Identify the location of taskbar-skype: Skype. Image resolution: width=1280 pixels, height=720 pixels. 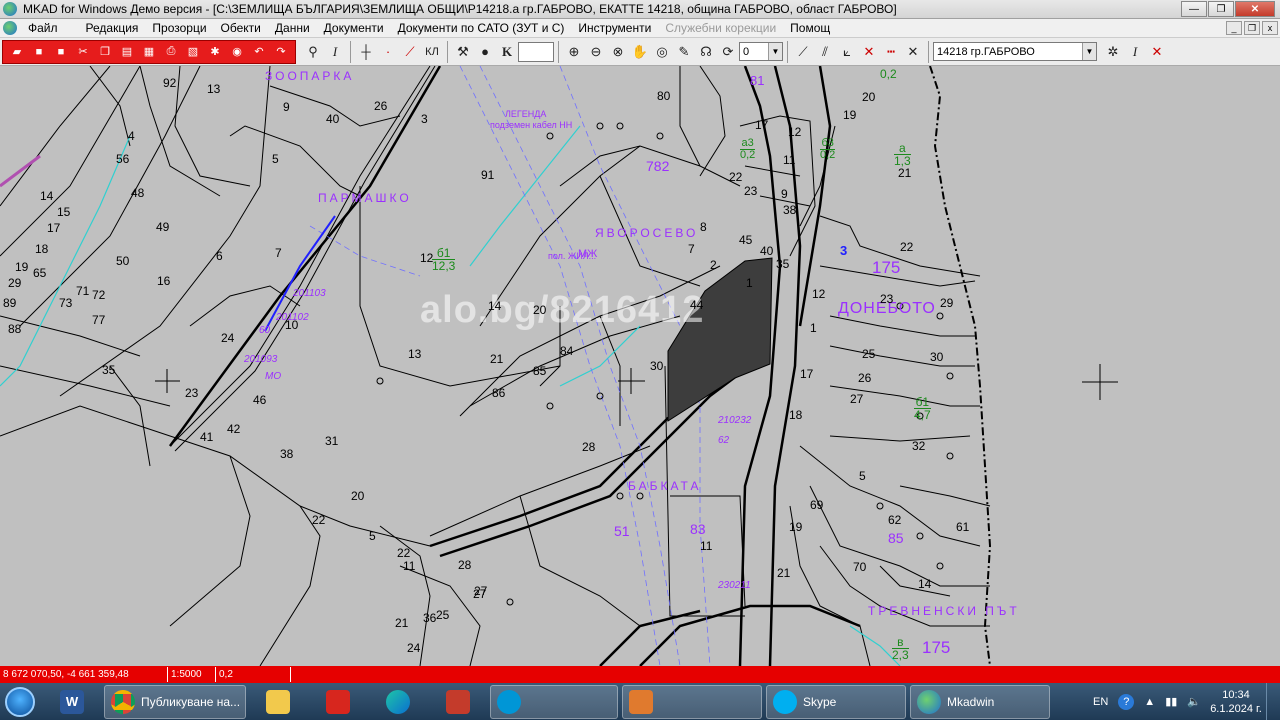
(836, 701).